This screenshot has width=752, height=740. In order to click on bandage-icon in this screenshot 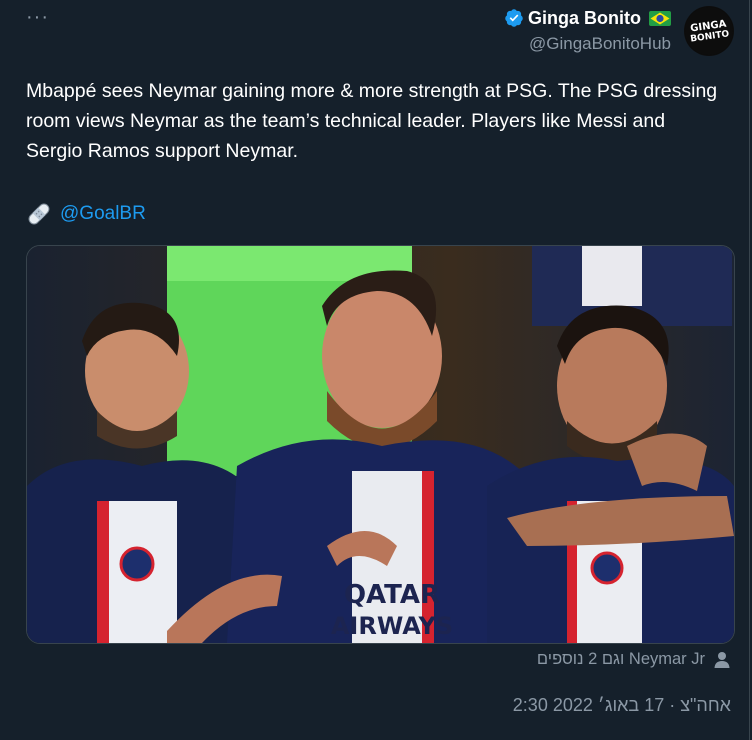, I will do `click(39, 214)`.